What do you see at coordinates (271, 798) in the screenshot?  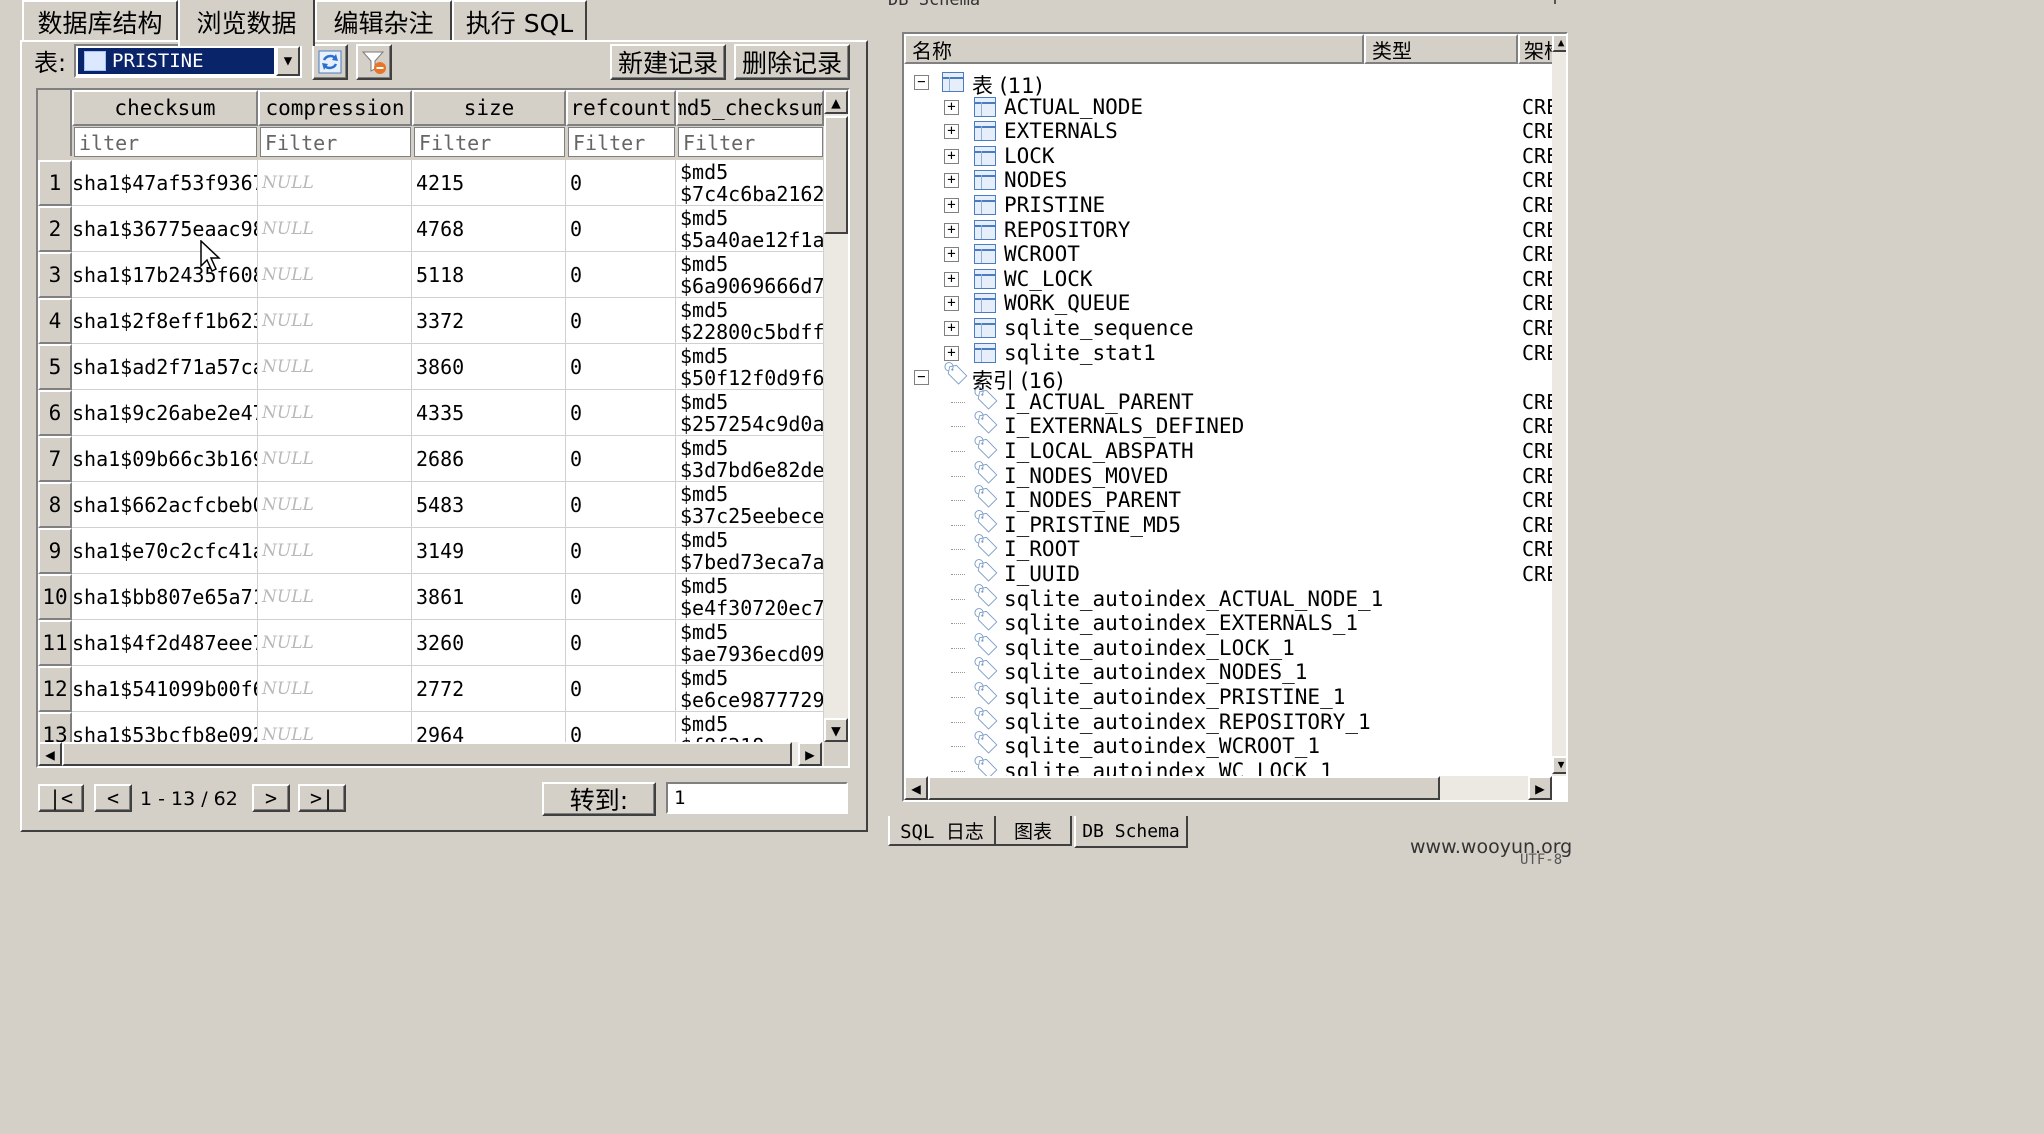 I see `next-page-button: >` at bounding box center [271, 798].